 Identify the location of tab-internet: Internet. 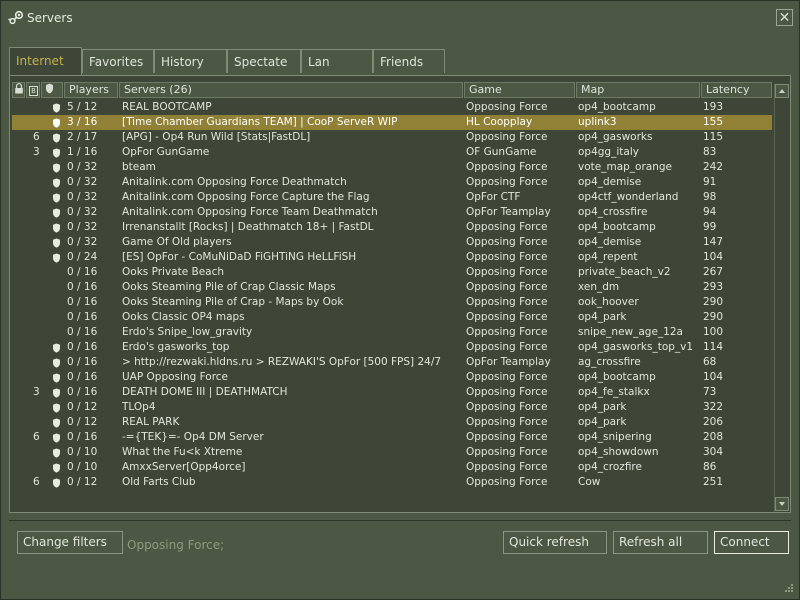
(45, 61).